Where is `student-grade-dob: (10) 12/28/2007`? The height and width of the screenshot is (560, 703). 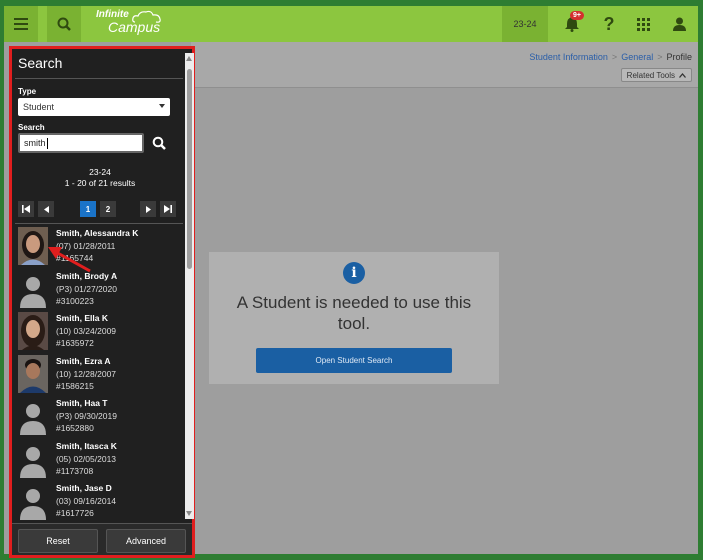 student-grade-dob: (10) 12/28/2007 is located at coordinates (86, 373).